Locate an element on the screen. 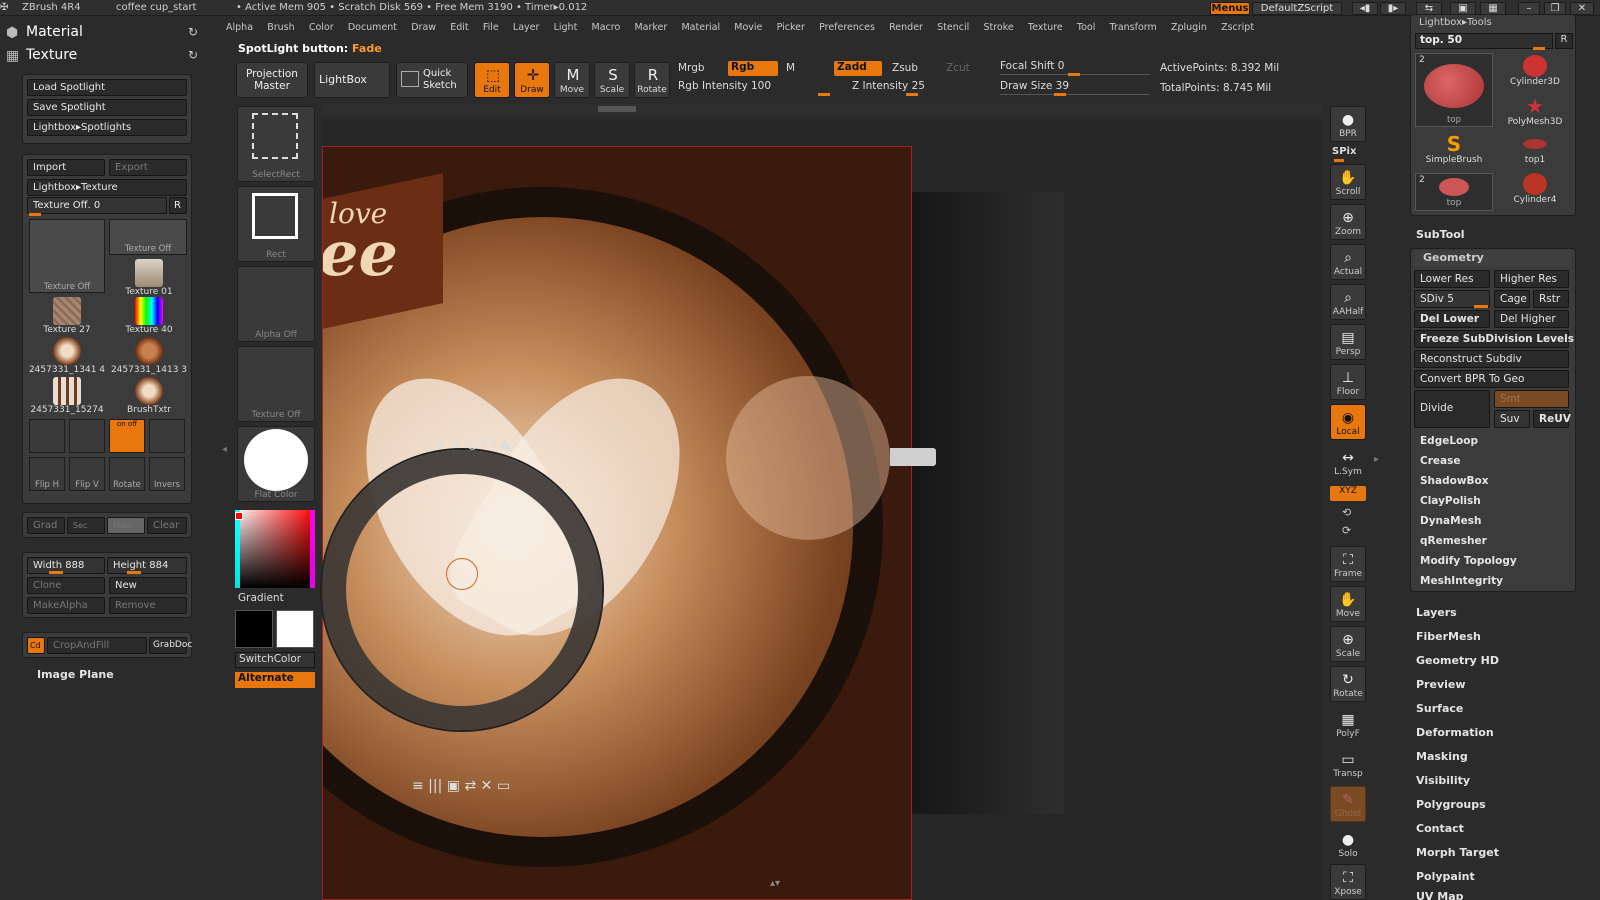 Image resolution: width=1600 pixels, height=900 pixels. menu-macro: Macro is located at coordinates (606, 27).